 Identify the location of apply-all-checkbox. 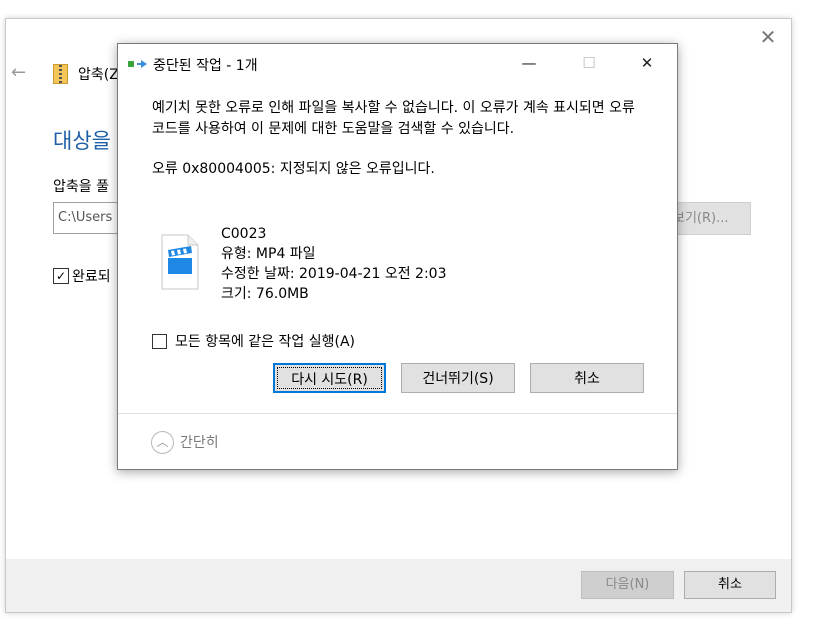
(159, 341).